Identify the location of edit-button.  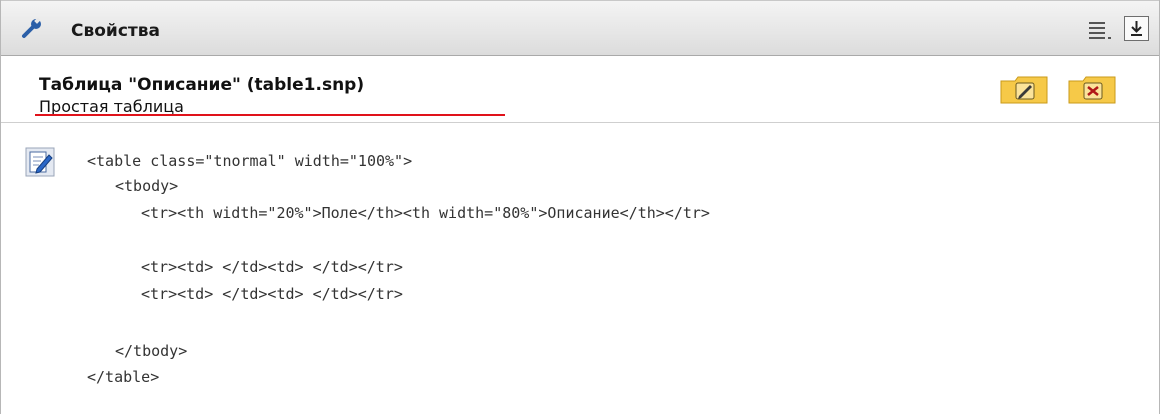
(1024, 90).